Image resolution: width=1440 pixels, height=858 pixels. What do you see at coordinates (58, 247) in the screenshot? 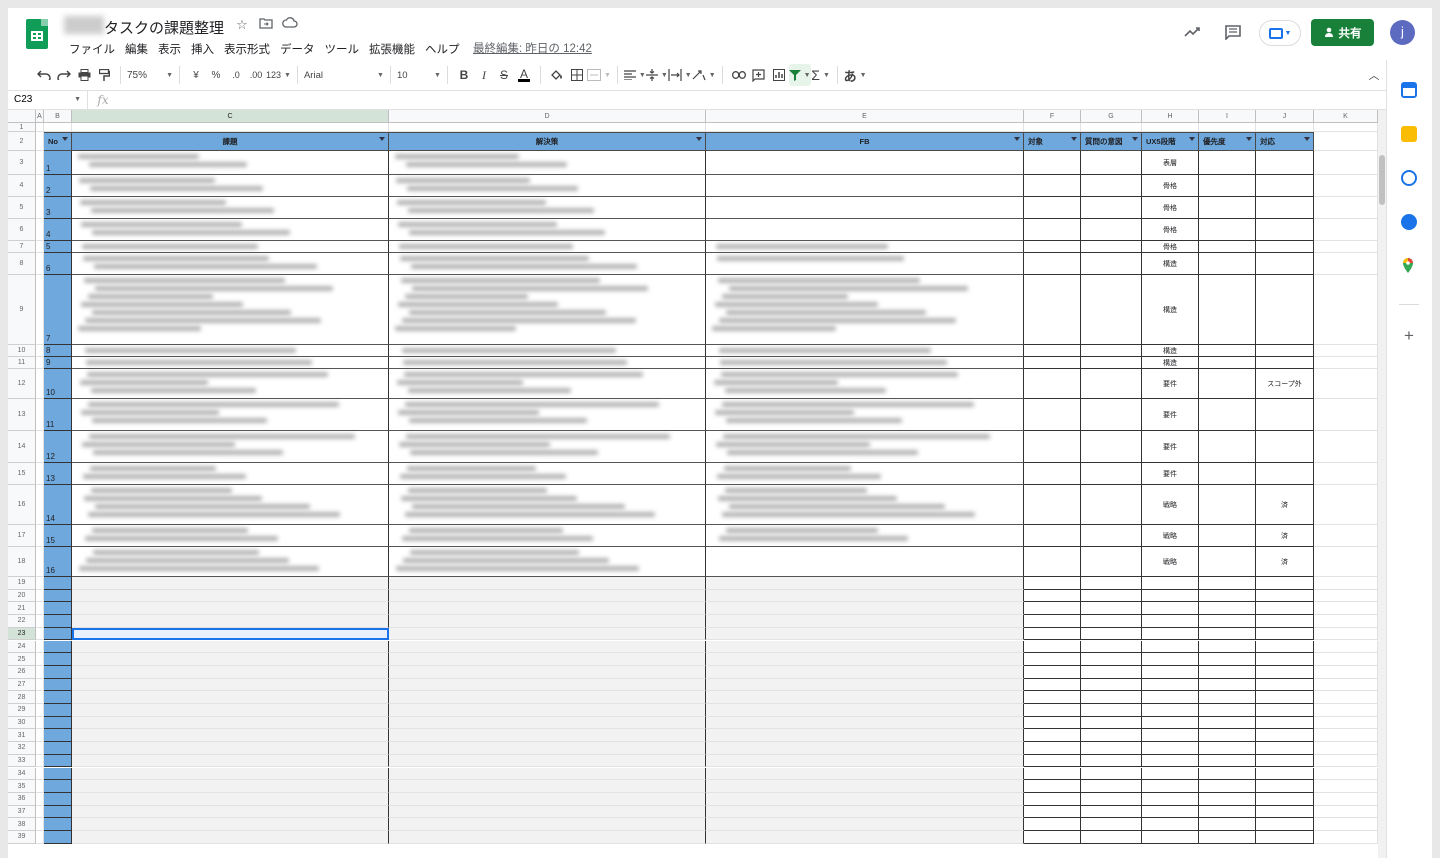
I see `no-cell: 5` at bounding box center [58, 247].